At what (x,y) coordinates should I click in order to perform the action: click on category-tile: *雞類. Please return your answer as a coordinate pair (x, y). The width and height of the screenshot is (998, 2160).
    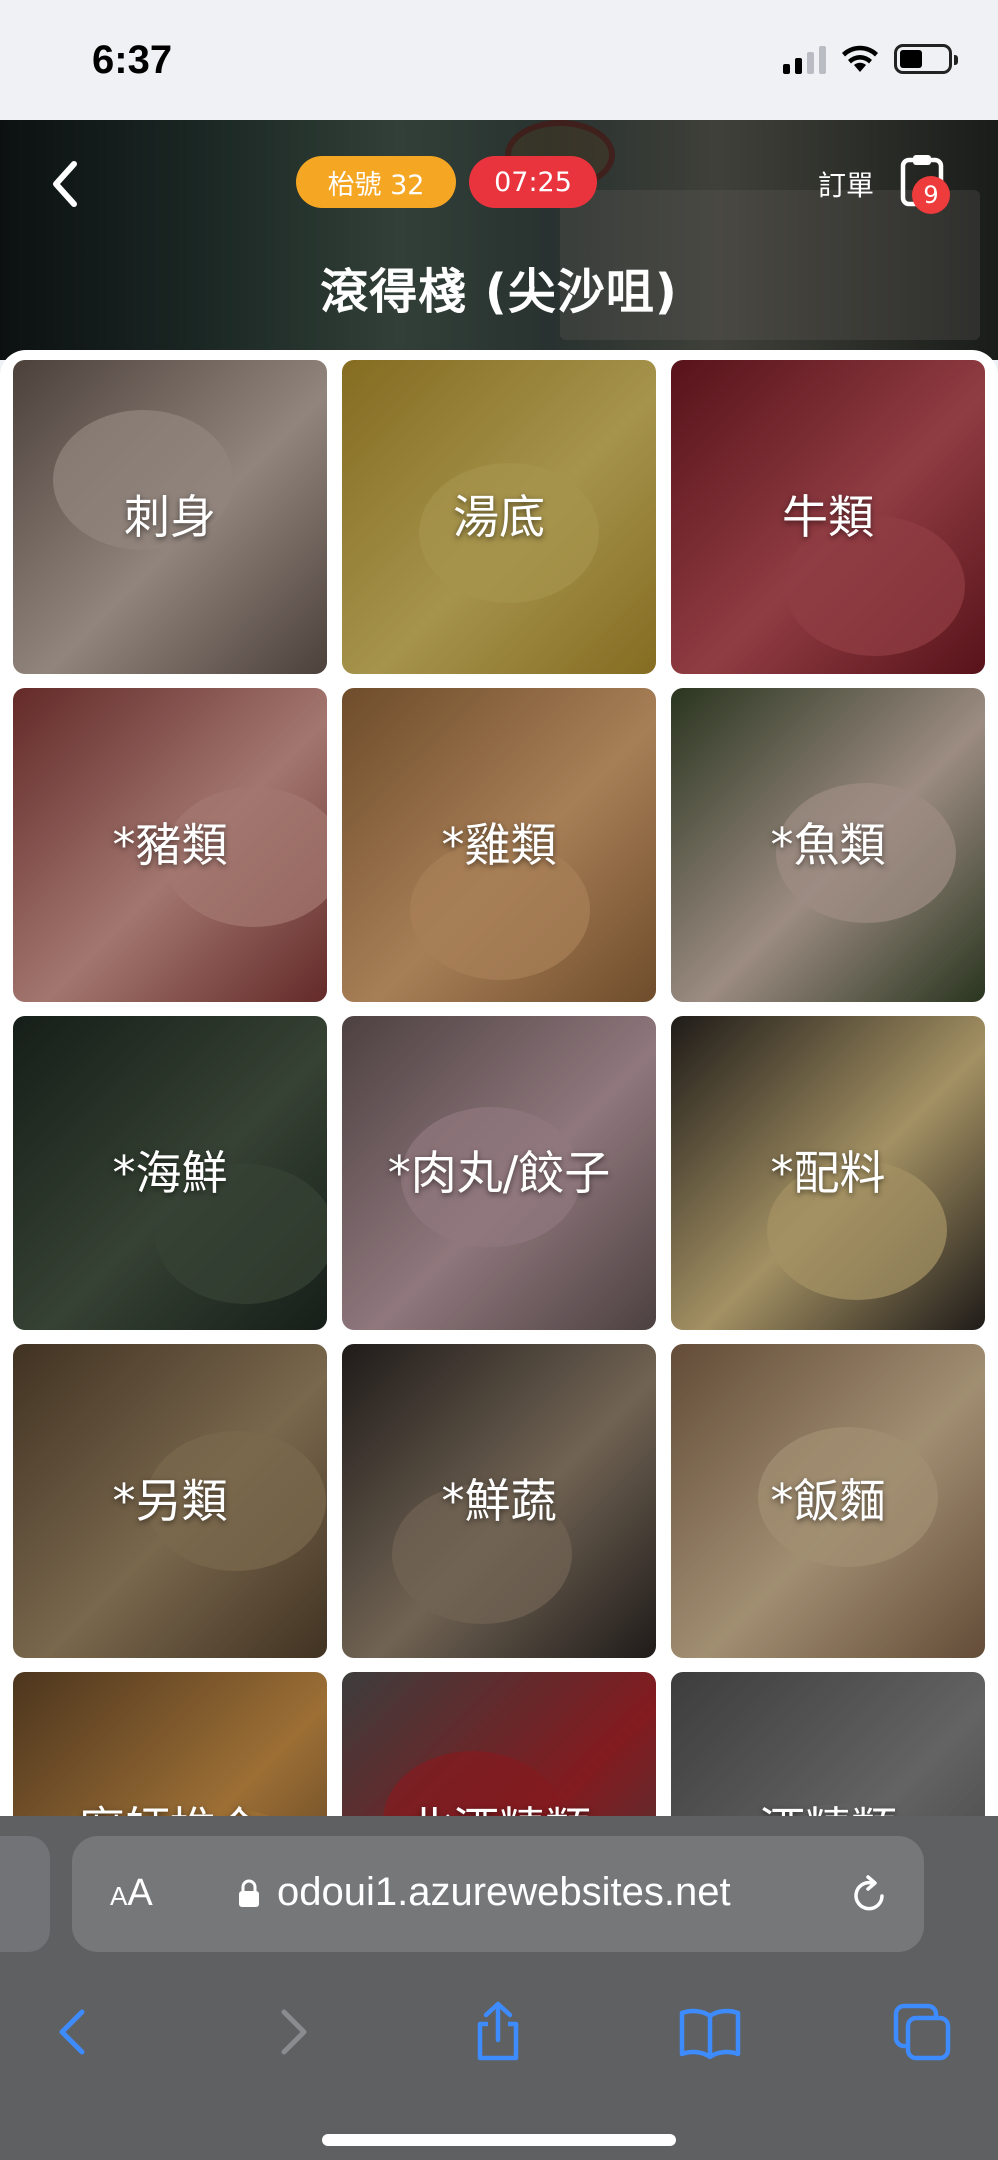
    Looking at the image, I should click on (499, 845).